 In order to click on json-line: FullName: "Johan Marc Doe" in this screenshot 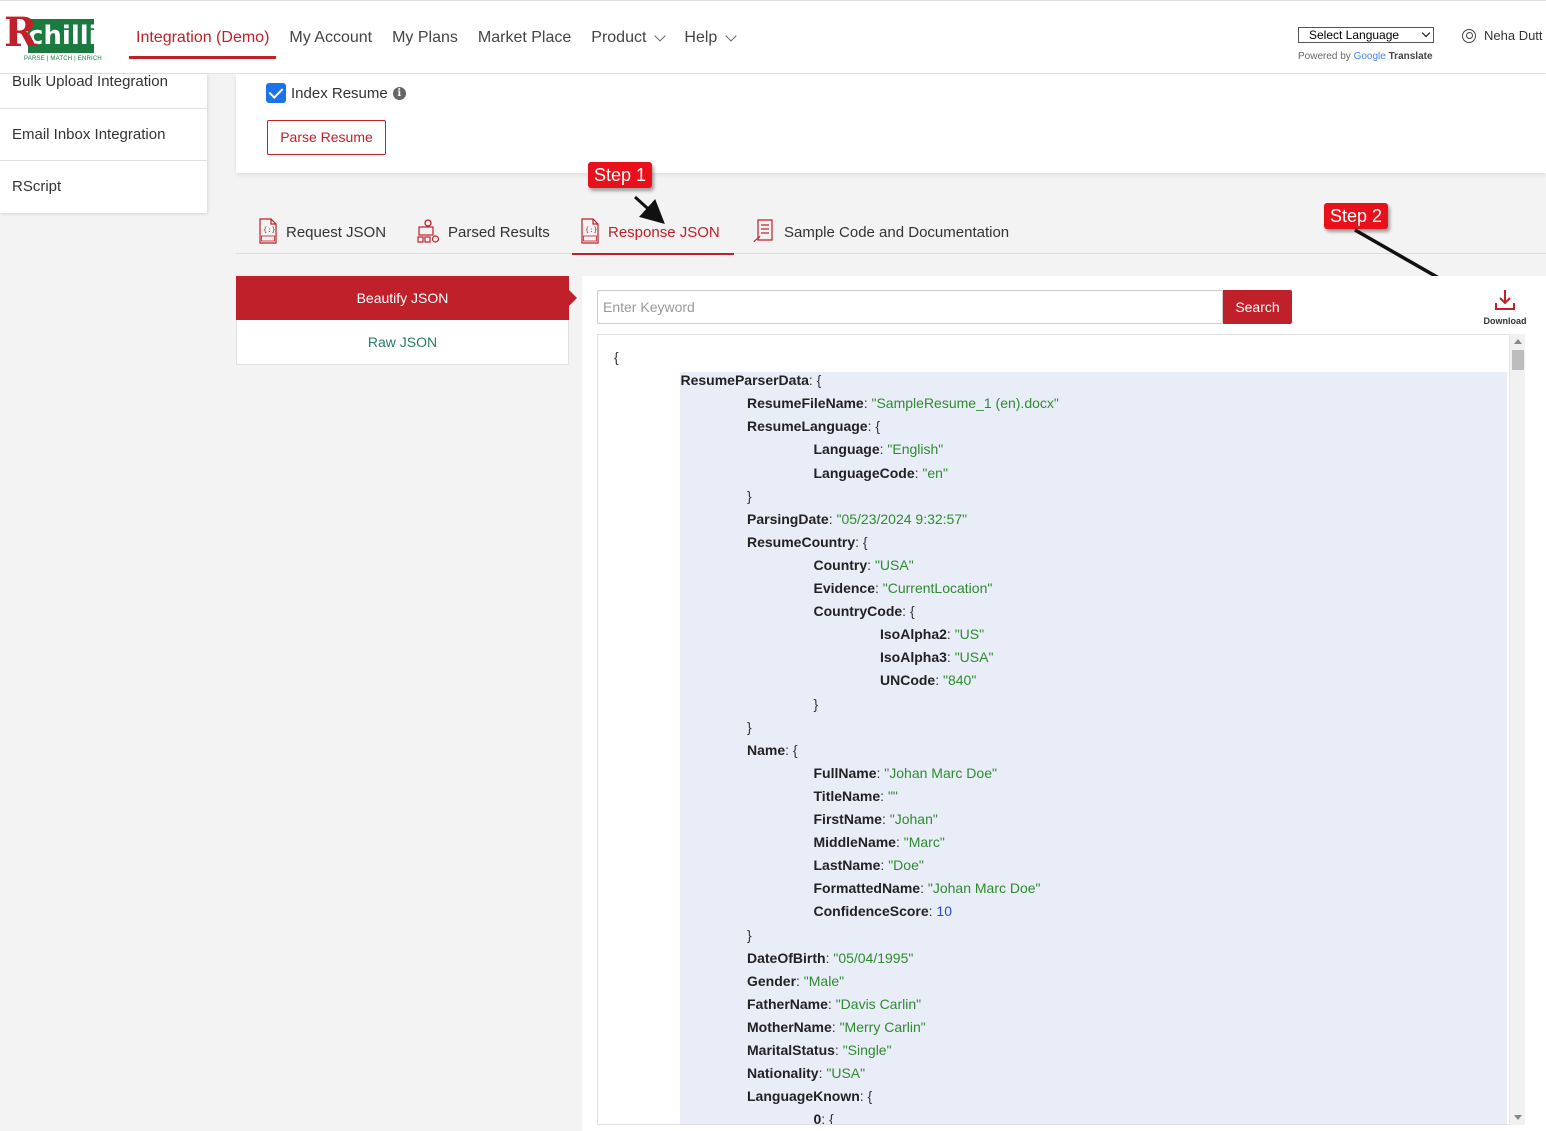, I will do `click(905, 773)`.